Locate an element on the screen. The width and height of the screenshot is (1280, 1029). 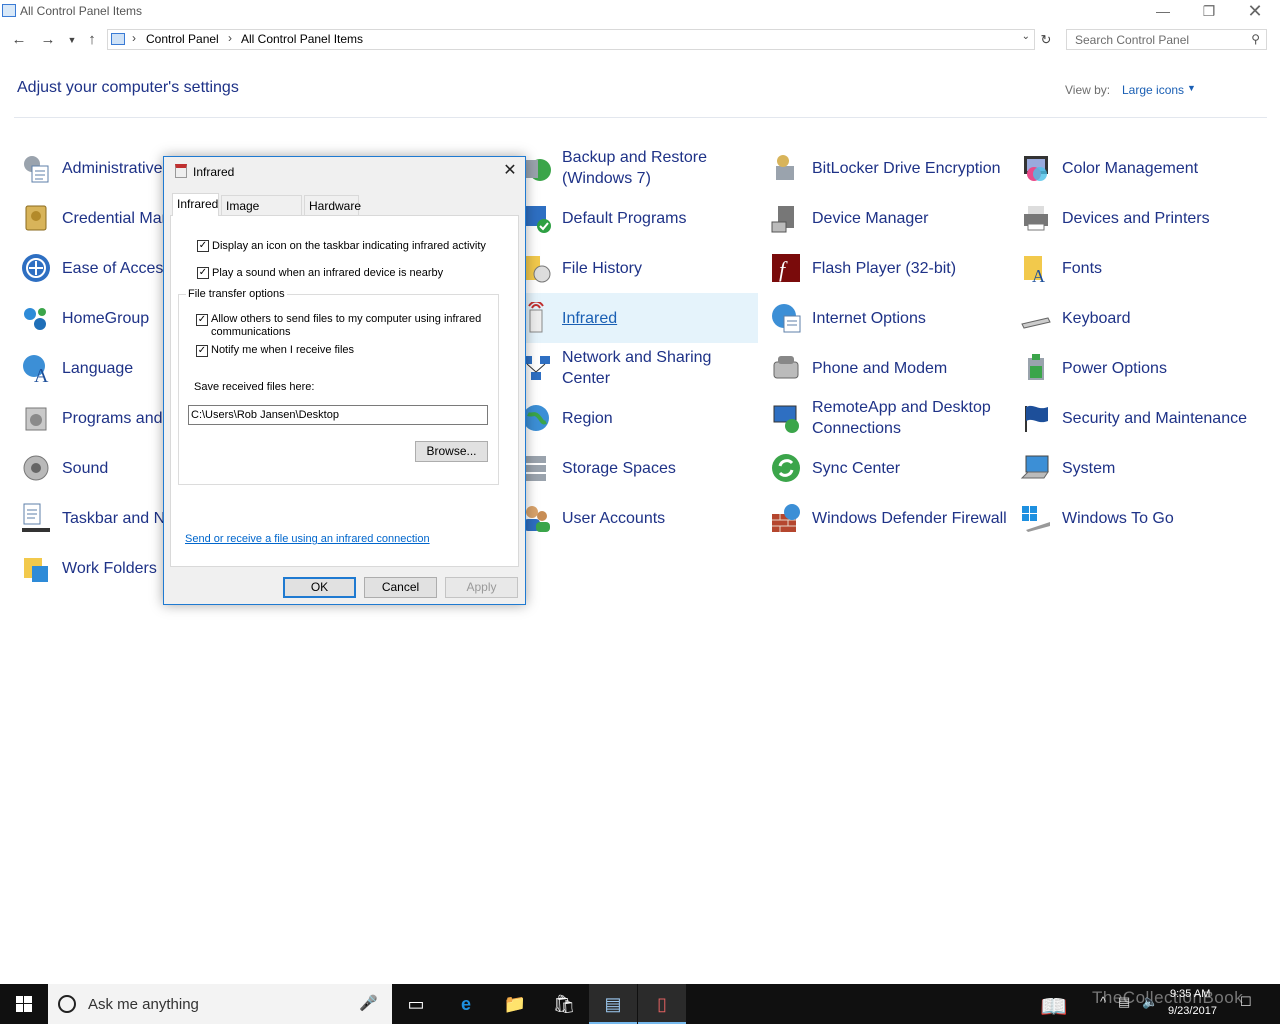
phone-modem-icon is located at coordinates (786, 367).